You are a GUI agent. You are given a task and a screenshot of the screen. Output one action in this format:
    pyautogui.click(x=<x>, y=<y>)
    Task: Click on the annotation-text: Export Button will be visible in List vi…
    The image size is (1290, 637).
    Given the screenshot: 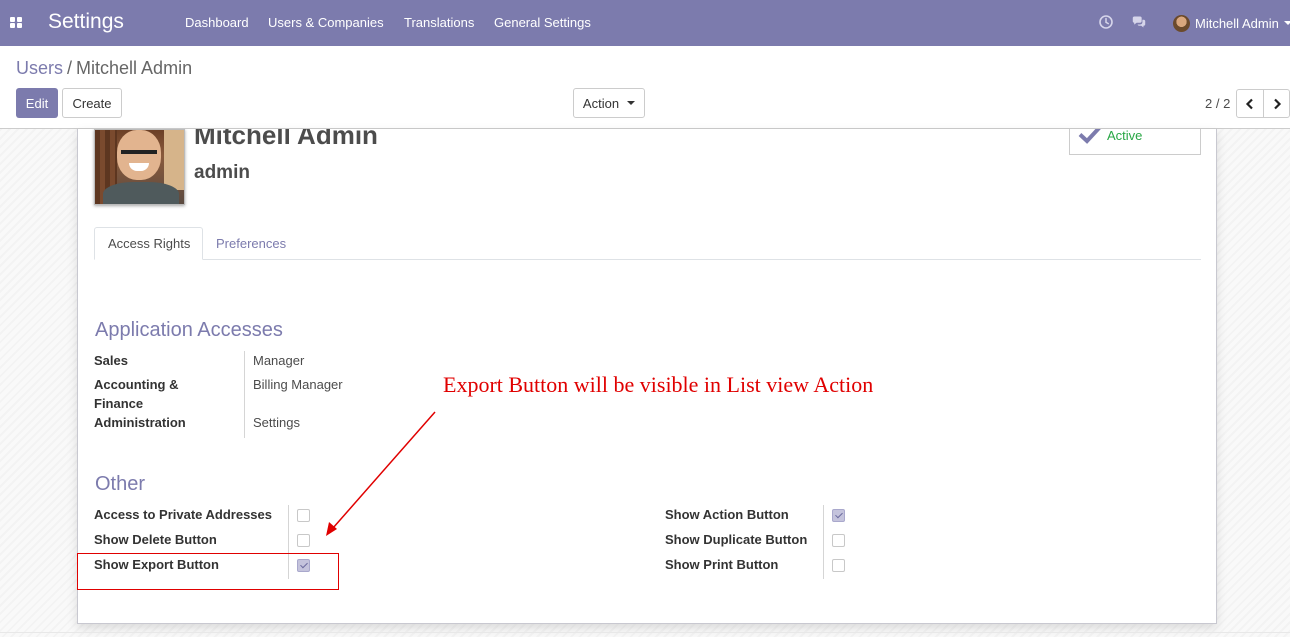 What is the action you would take?
    pyautogui.click(x=658, y=384)
    